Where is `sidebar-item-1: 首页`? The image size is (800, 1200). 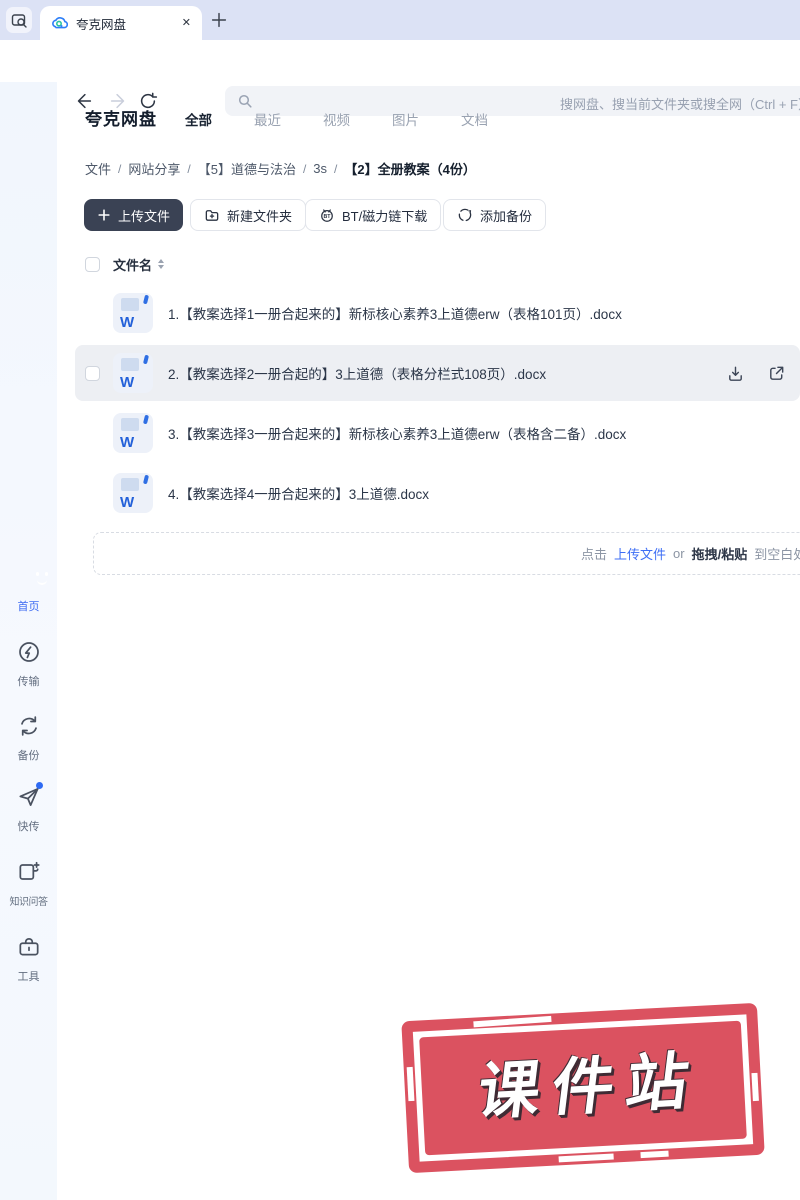
sidebar-item-1: 首页 is located at coordinates (28, 589).